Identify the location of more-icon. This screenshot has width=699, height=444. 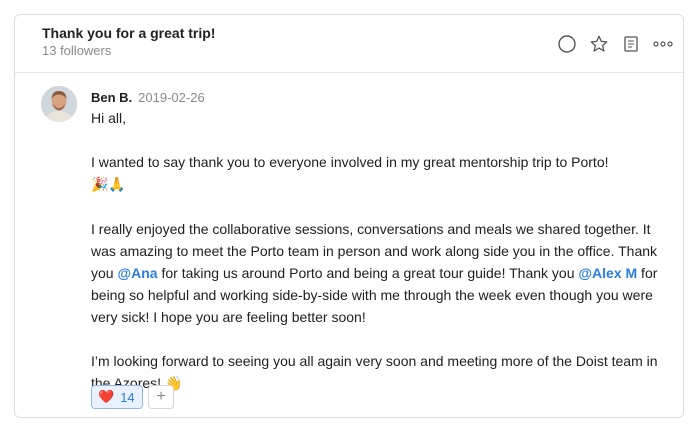
(663, 44).